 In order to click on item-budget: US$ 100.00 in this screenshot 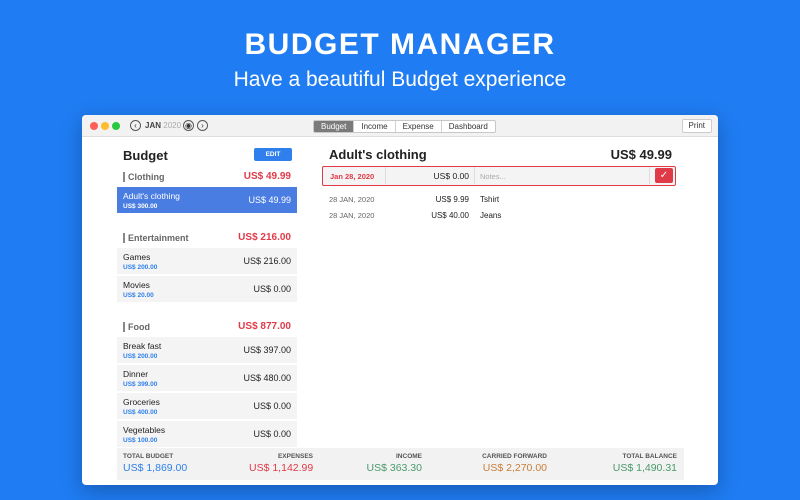, I will do `click(140, 440)`.